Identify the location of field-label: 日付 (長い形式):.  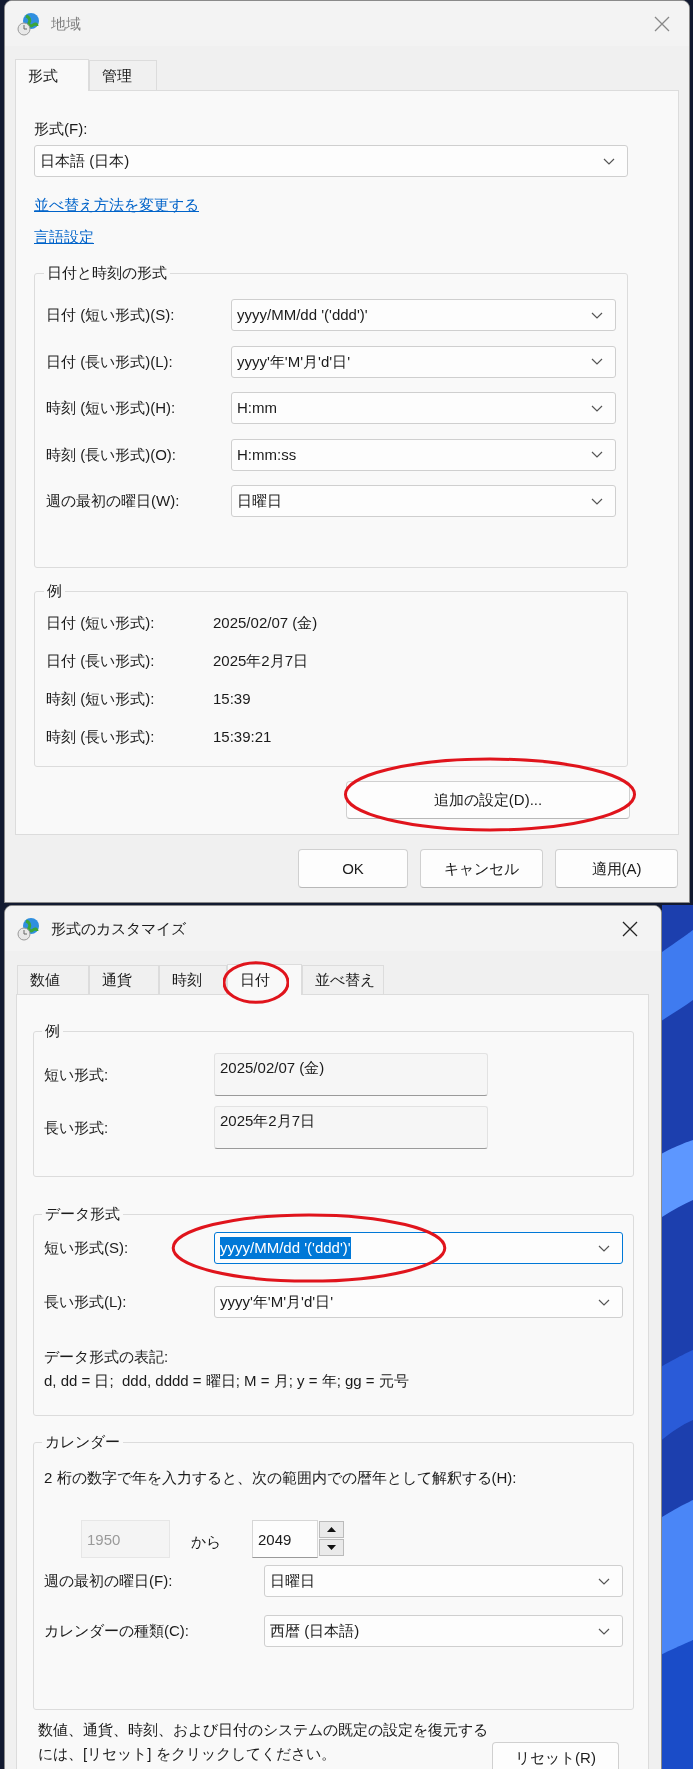
(101, 661).